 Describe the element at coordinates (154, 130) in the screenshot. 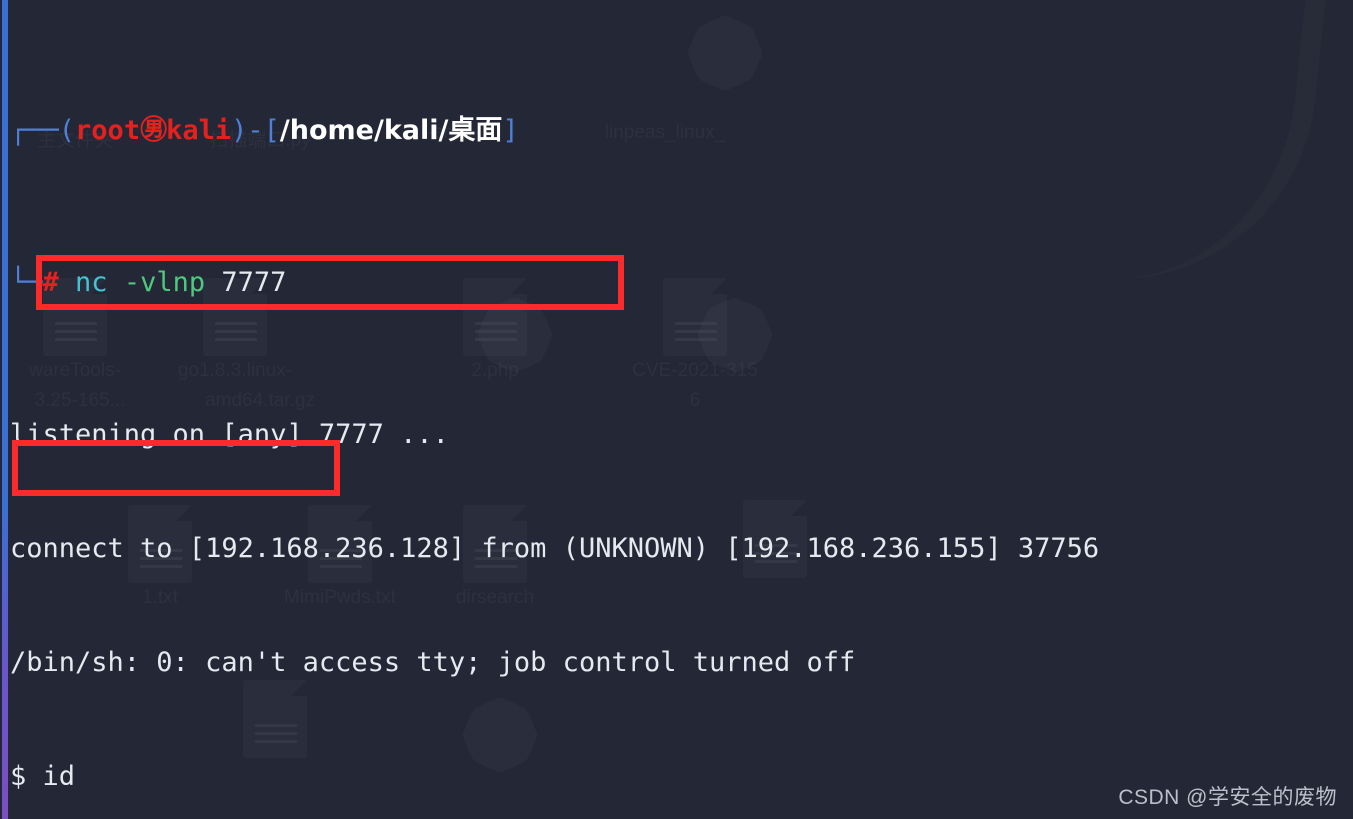

I see `kali-glyph-icon: ㊚` at that location.